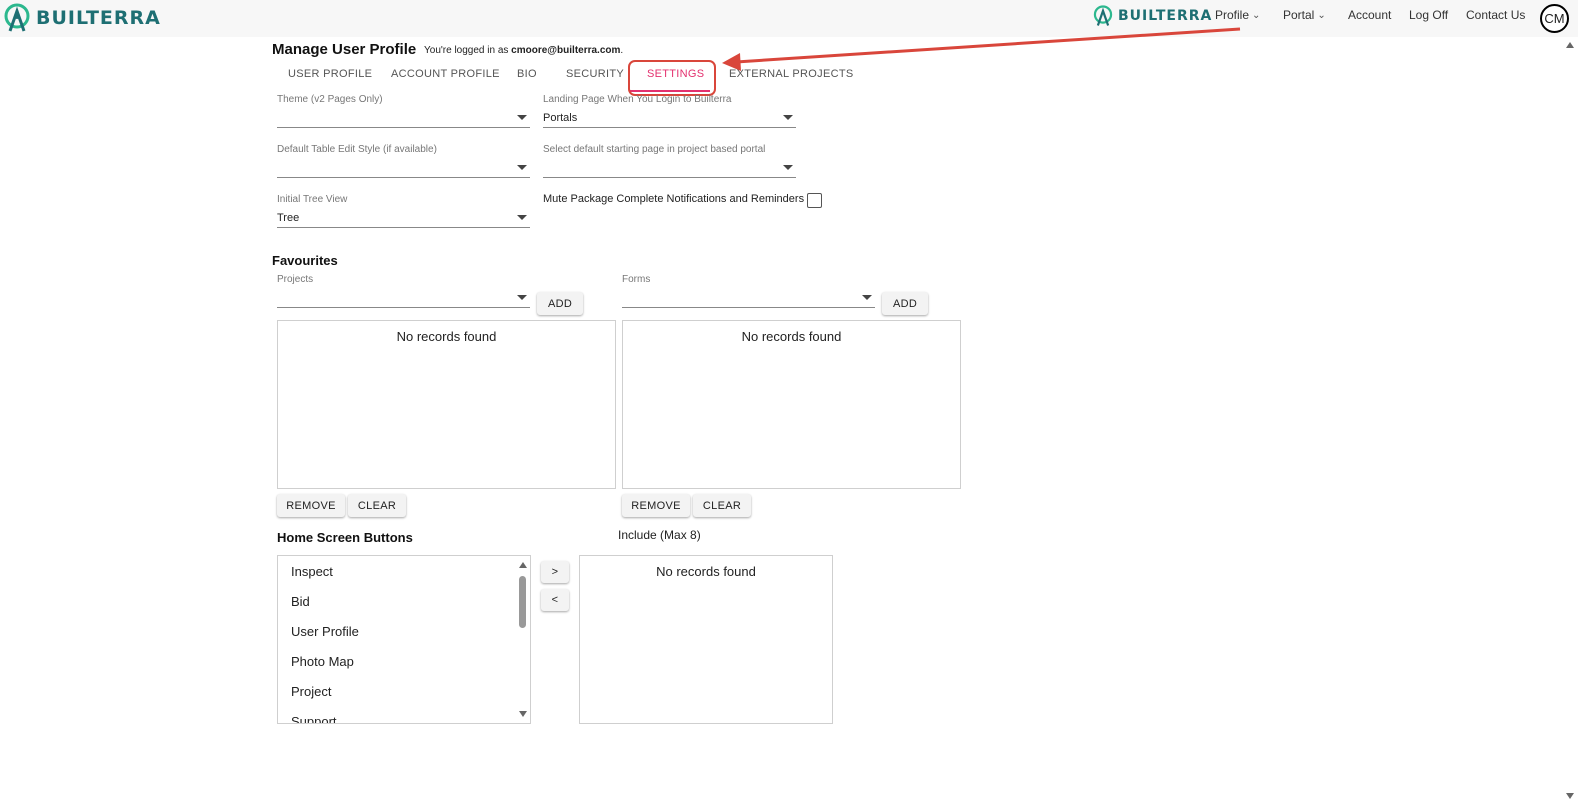 This screenshot has height=806, width=1578. Describe the element at coordinates (791, 336) in the screenshot. I see `forms-empty-text: No records found` at that location.